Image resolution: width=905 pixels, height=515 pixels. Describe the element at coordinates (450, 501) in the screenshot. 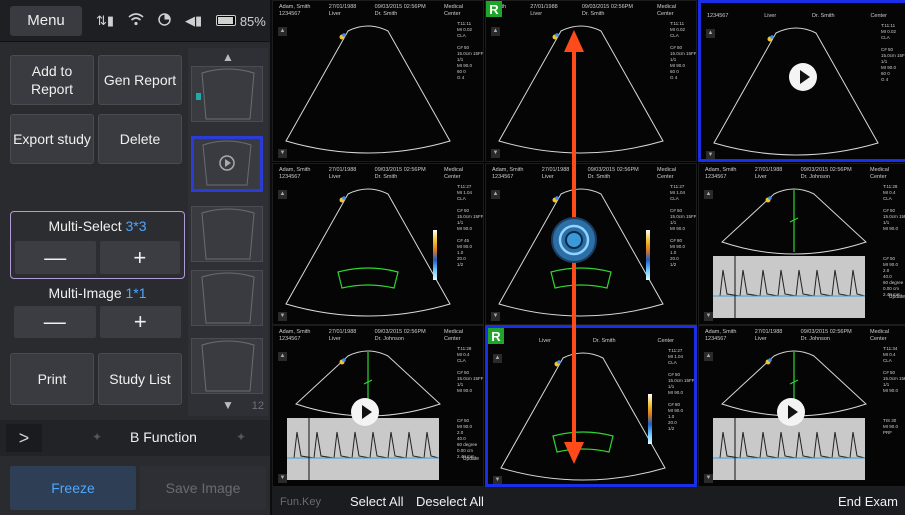

I see `deselect-all-button: Deselect All` at that location.